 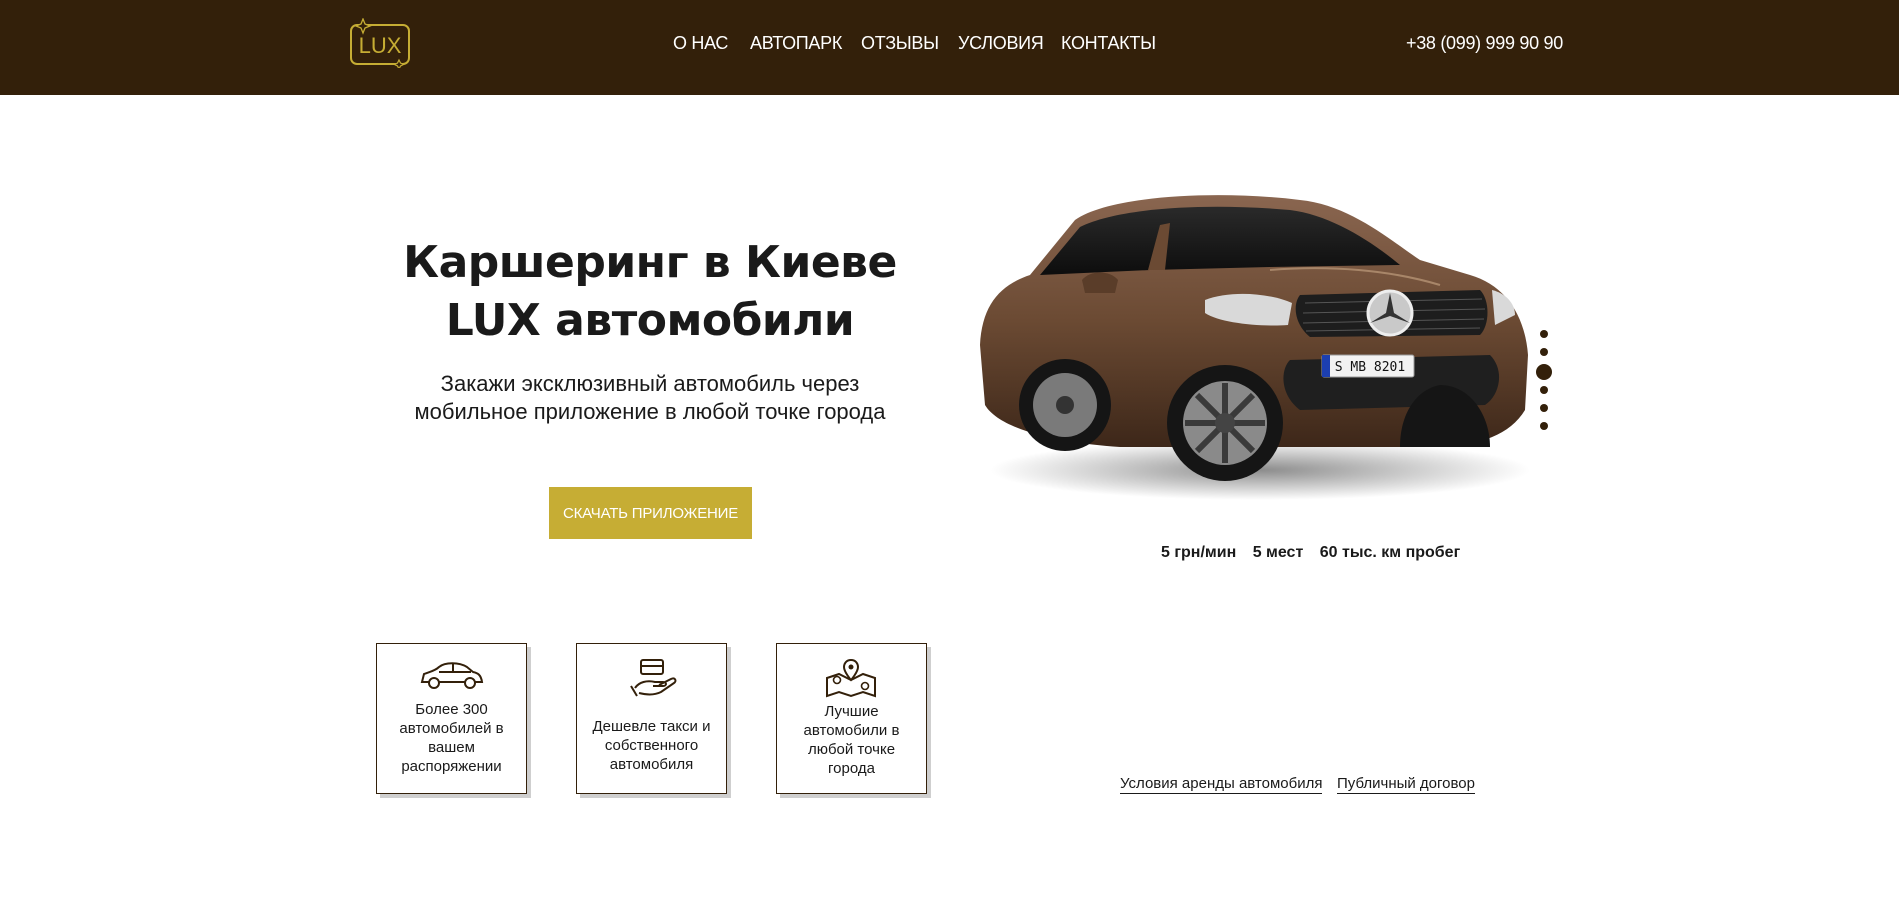 What do you see at coordinates (1484, 43) in the screenshot?
I see `phone-number: +38 (099) 999 90 90` at bounding box center [1484, 43].